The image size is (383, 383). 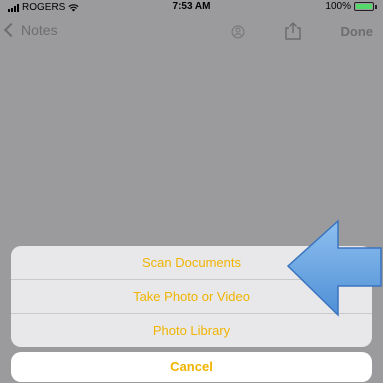 I want to click on battery-percent: 100%, so click(x=338, y=6).